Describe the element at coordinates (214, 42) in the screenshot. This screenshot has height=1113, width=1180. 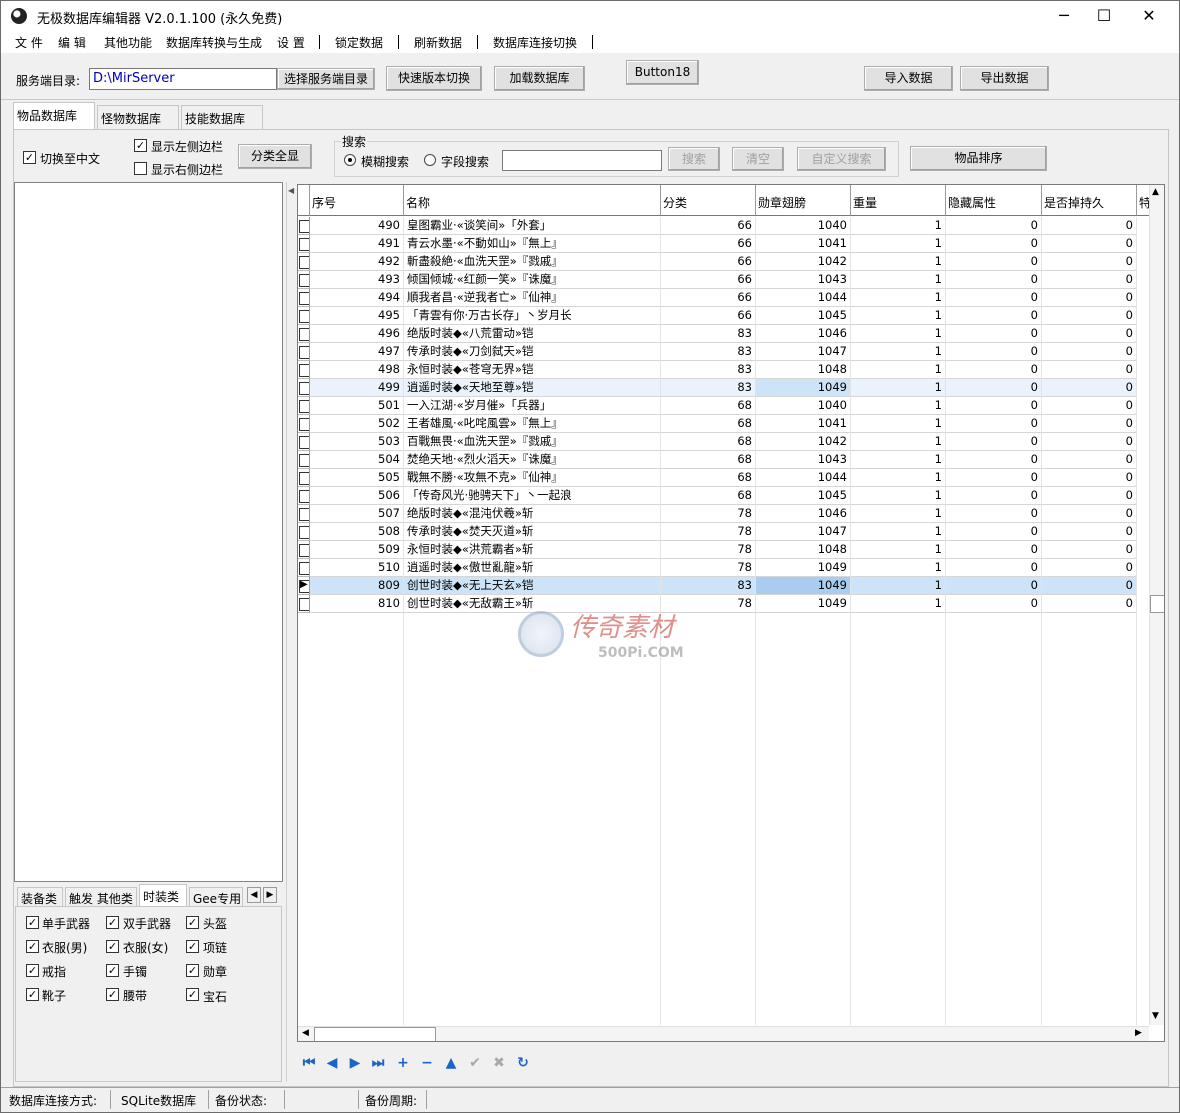
I see `menu-db-convert: 数据库转换与生成` at that location.